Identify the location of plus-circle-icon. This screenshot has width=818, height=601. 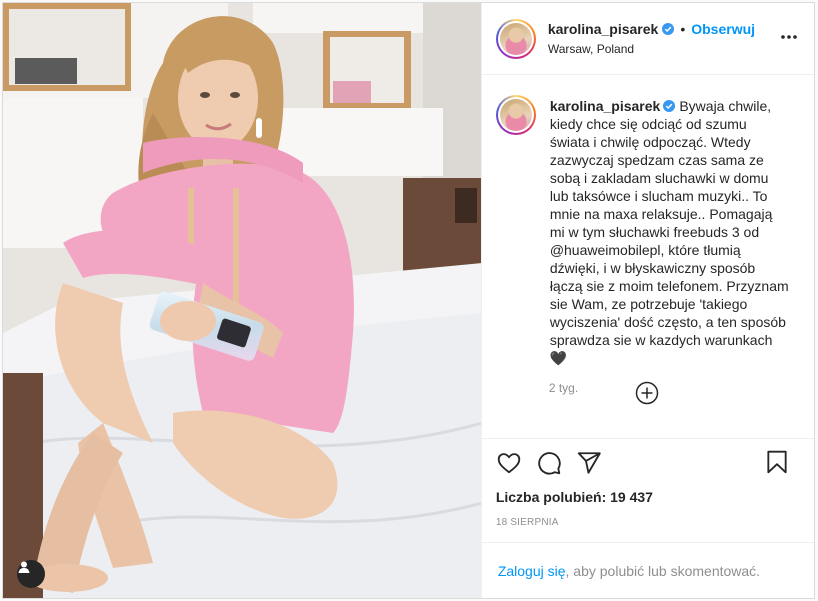
(647, 393).